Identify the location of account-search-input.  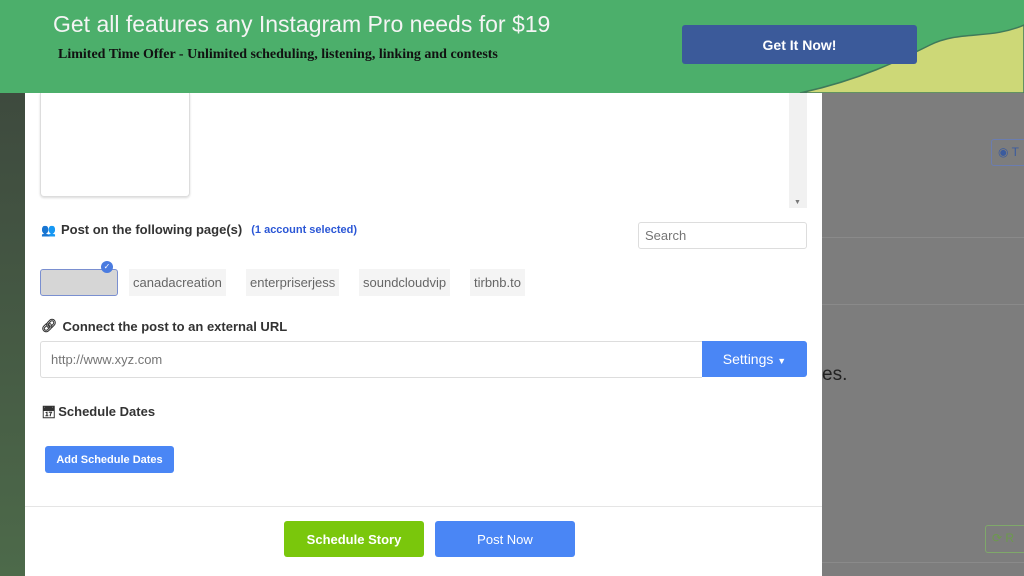
(722, 235).